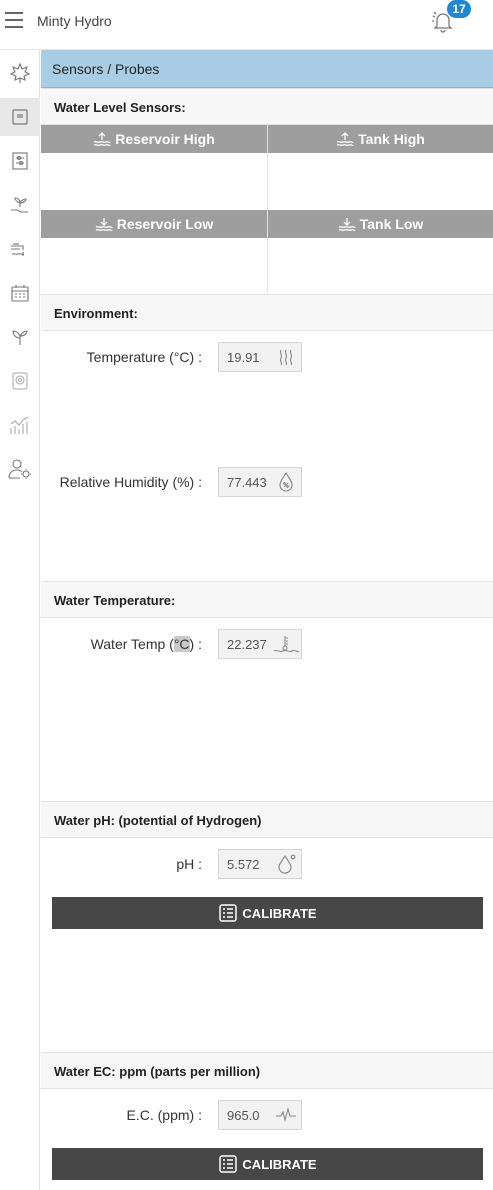  What do you see at coordinates (459, 9) in the screenshot?
I see `notification-badge: 17` at bounding box center [459, 9].